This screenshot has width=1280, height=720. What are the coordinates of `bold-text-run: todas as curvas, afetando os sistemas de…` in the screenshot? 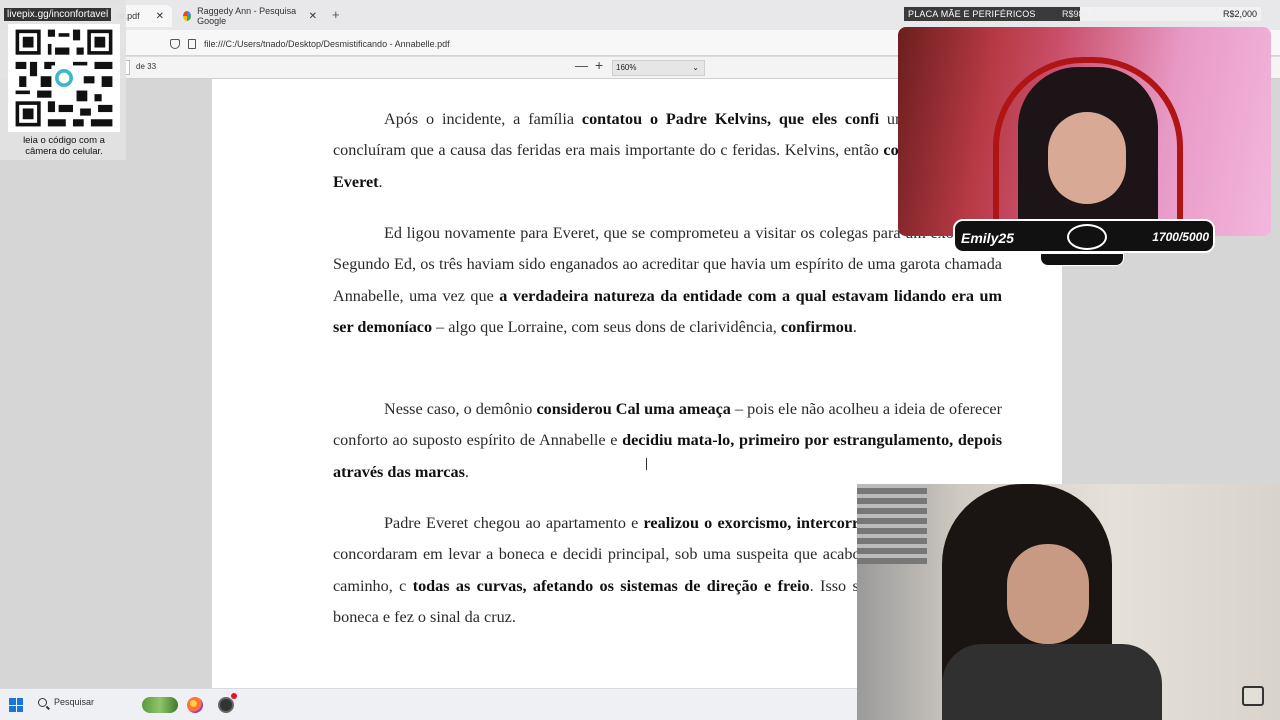 It's located at (611, 585).